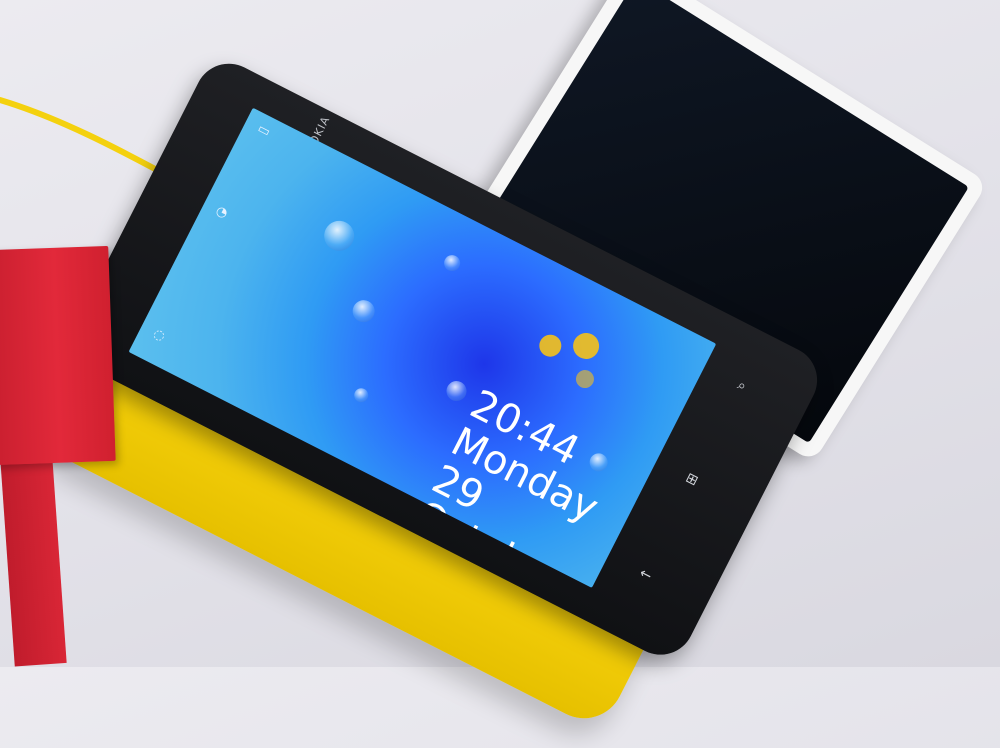 This screenshot has width=1000, height=748. What do you see at coordinates (646, 575) in the screenshot?
I see `back-icon: ←` at bounding box center [646, 575].